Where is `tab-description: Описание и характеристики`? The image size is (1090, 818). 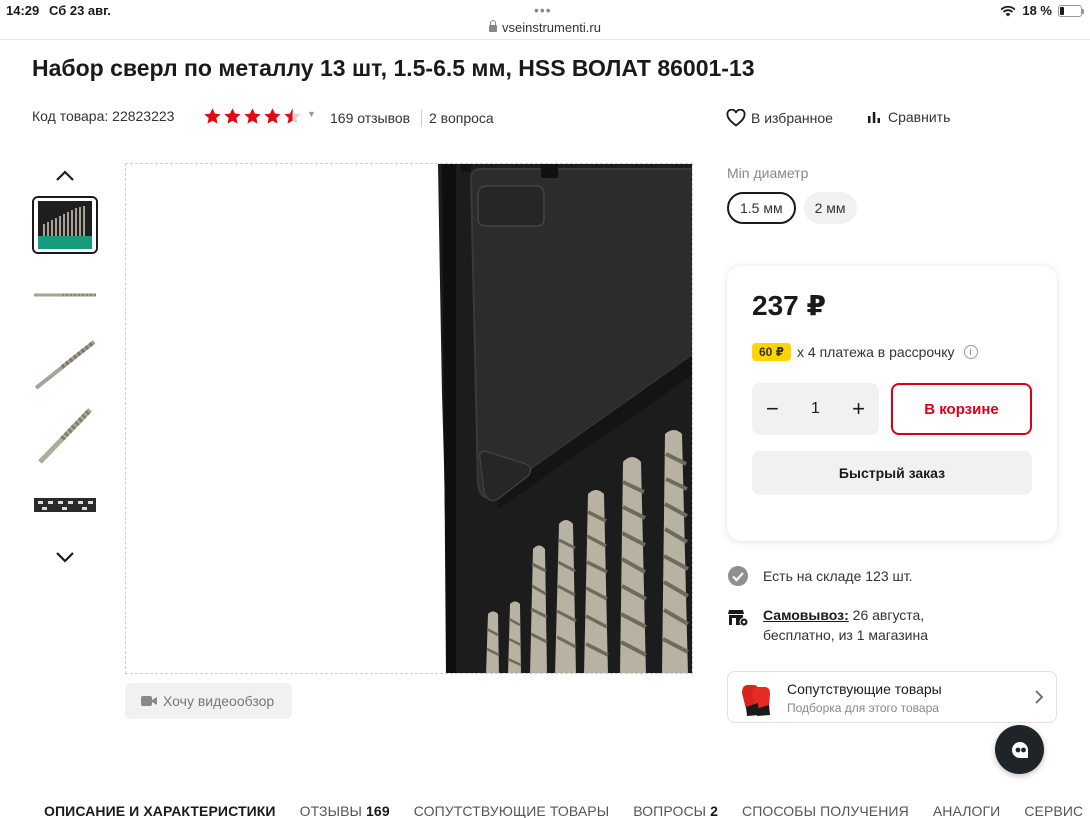 tab-description: Описание и характеристики is located at coordinates (160, 810).